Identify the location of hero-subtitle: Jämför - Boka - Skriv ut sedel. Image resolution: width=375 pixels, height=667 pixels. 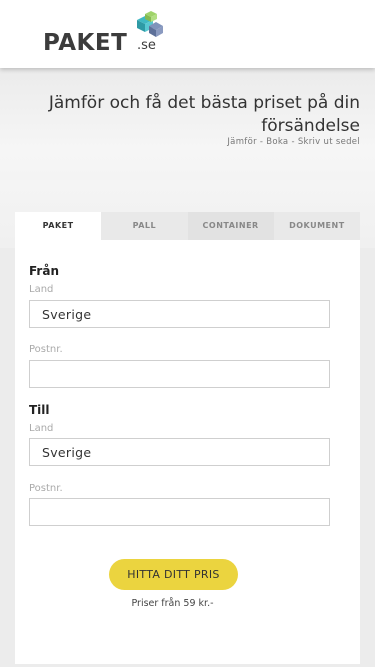
(293, 142).